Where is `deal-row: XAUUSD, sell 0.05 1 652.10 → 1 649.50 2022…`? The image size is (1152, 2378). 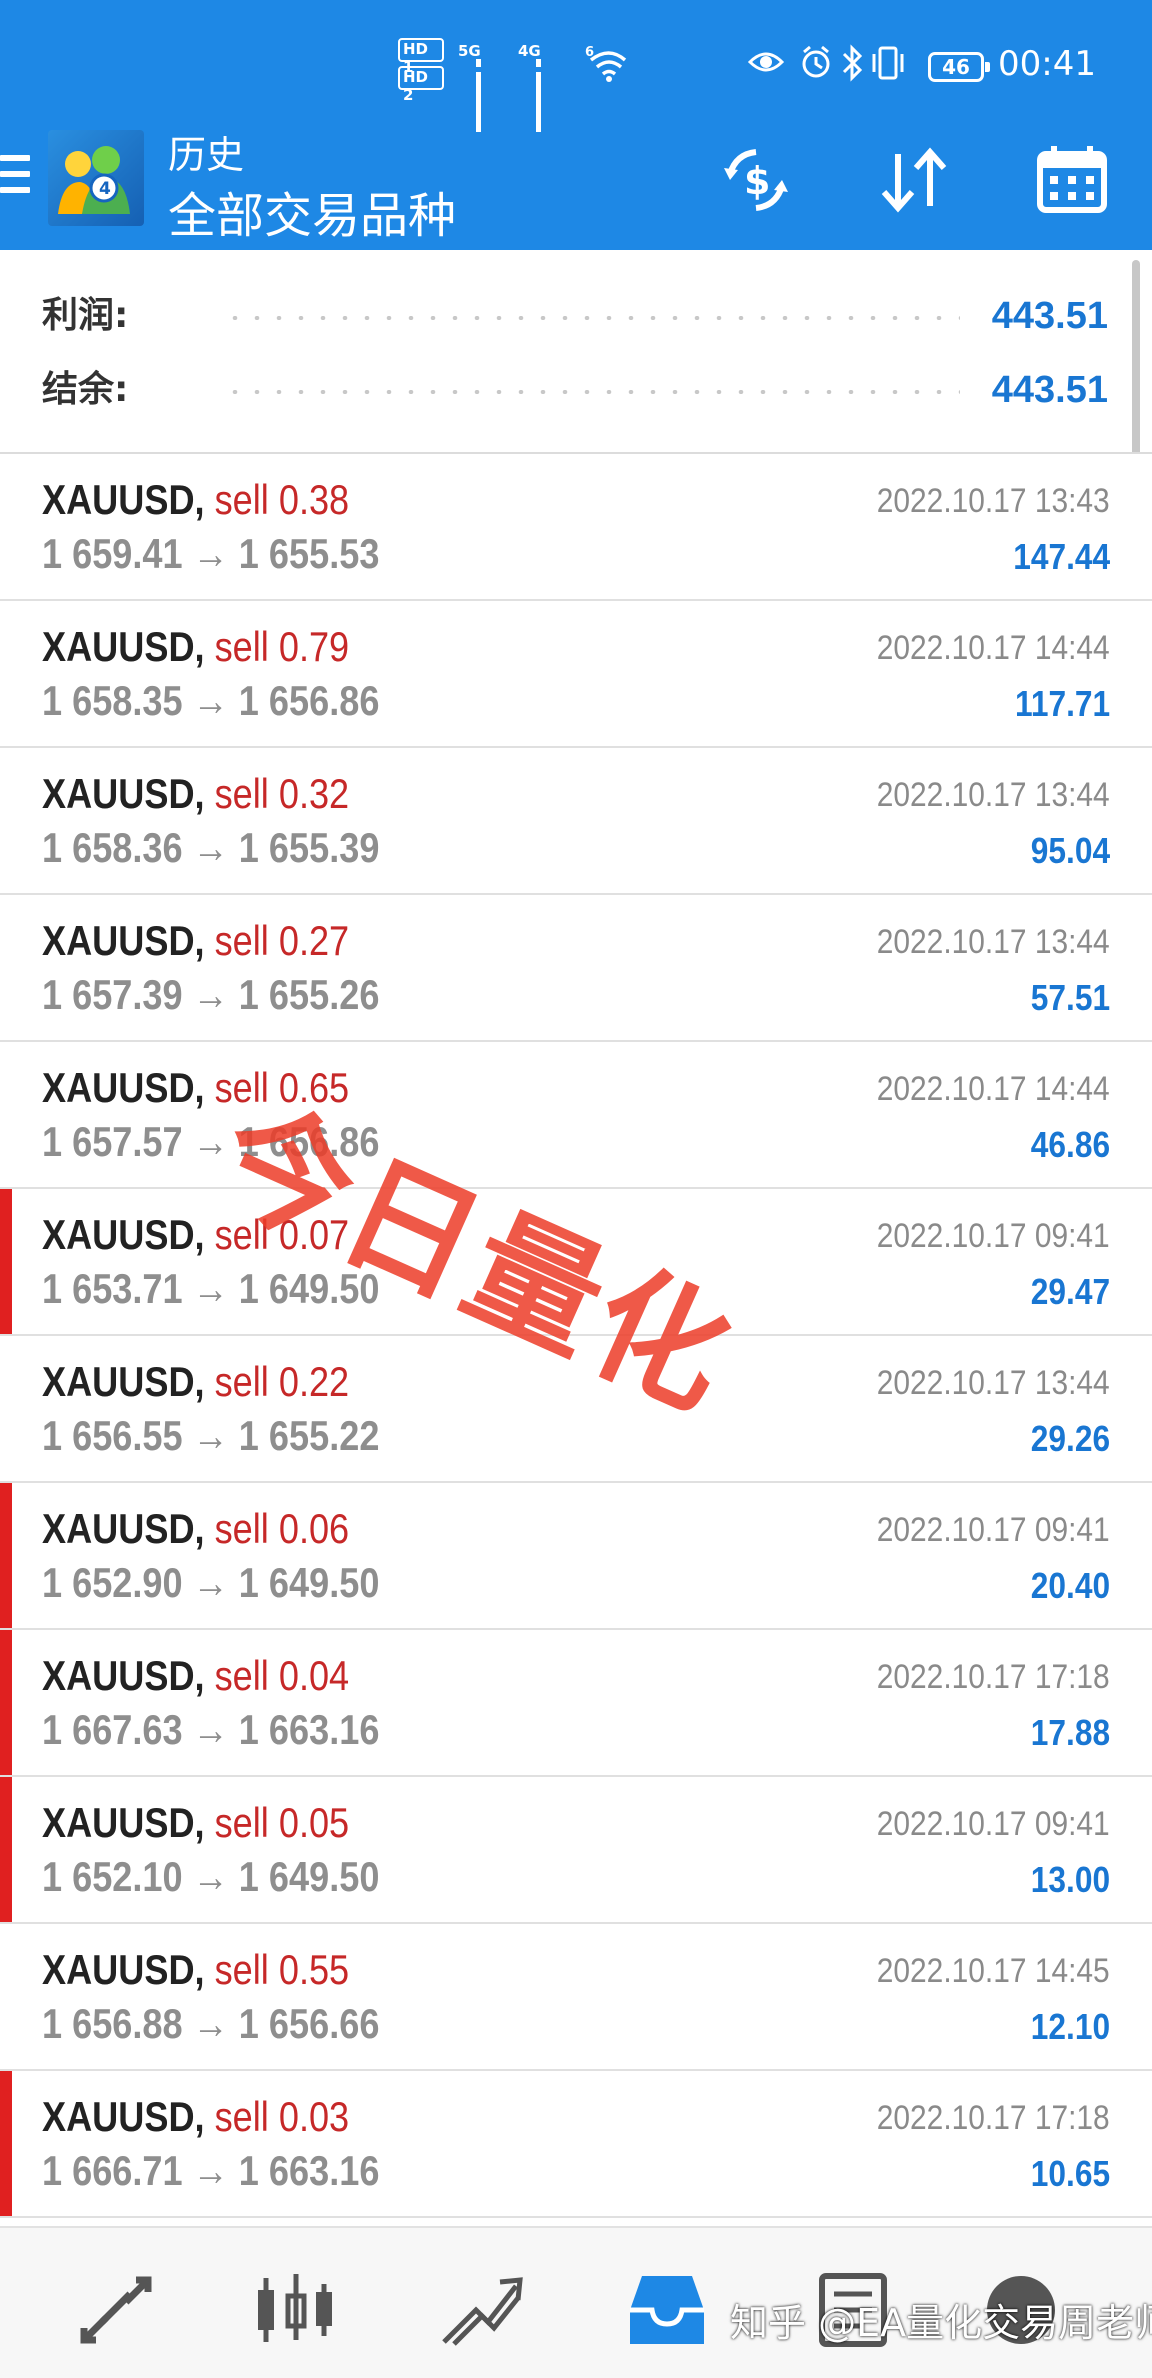
deal-row: XAUUSD, sell 0.05 1 652.10 → 1 649.50 2022… is located at coordinates (576, 1850).